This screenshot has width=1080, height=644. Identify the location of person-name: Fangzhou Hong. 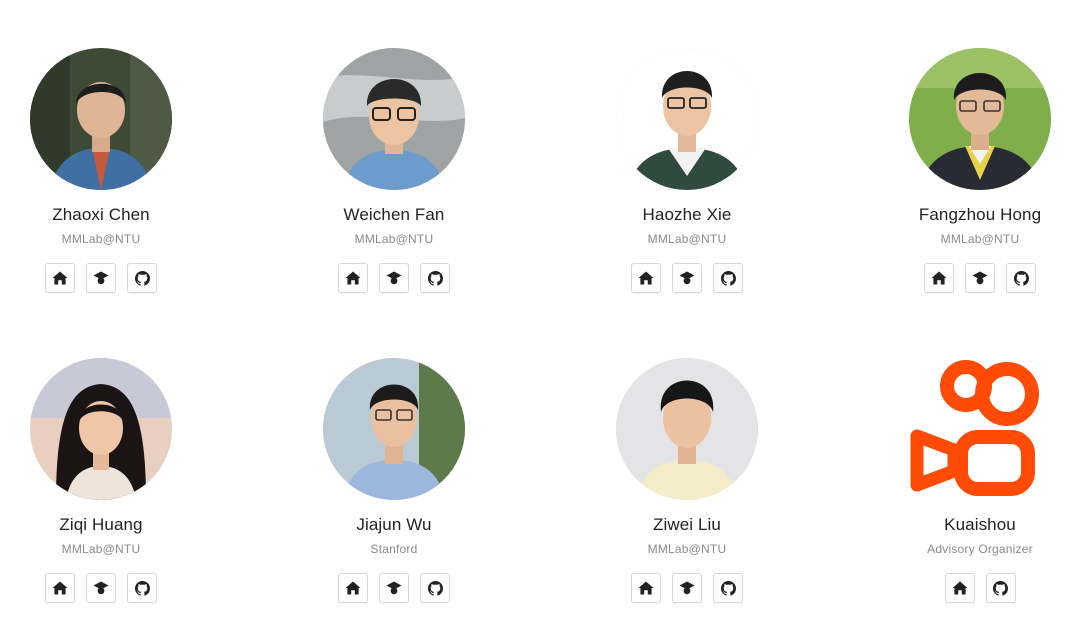
(980, 214).